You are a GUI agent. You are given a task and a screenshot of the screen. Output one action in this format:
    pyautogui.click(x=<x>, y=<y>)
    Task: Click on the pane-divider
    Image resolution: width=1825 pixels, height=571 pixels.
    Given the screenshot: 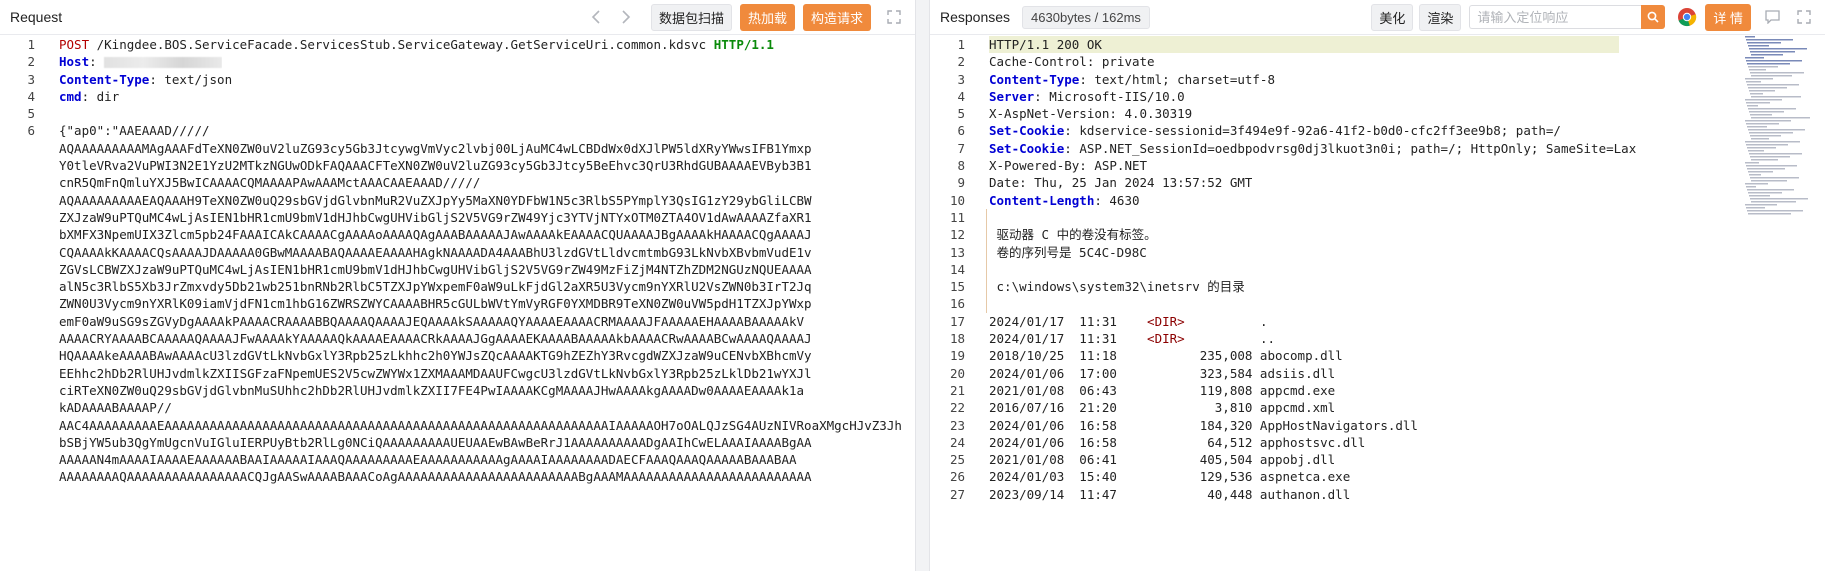 What is the action you would take?
    pyautogui.click(x=922, y=285)
    